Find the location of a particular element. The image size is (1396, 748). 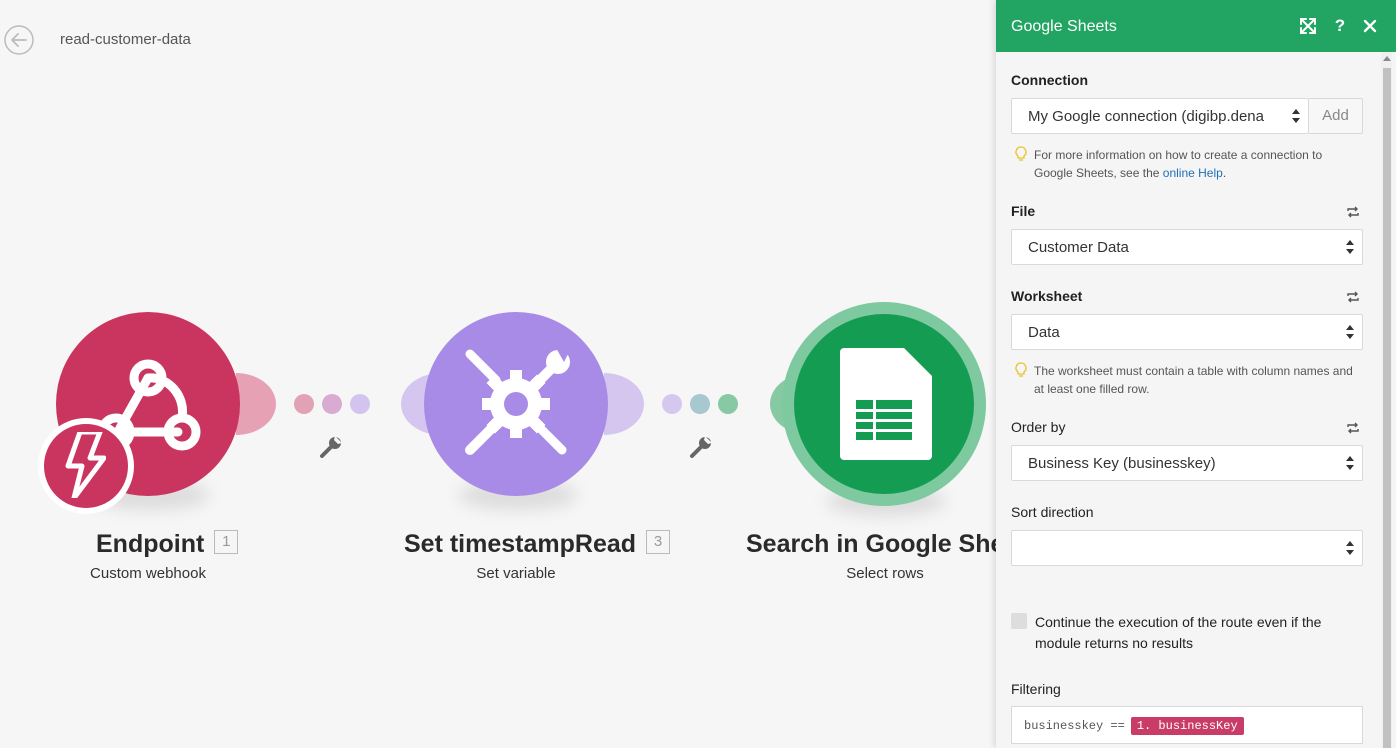

module-title: Endpoint 1 is located at coordinates (181, 544).